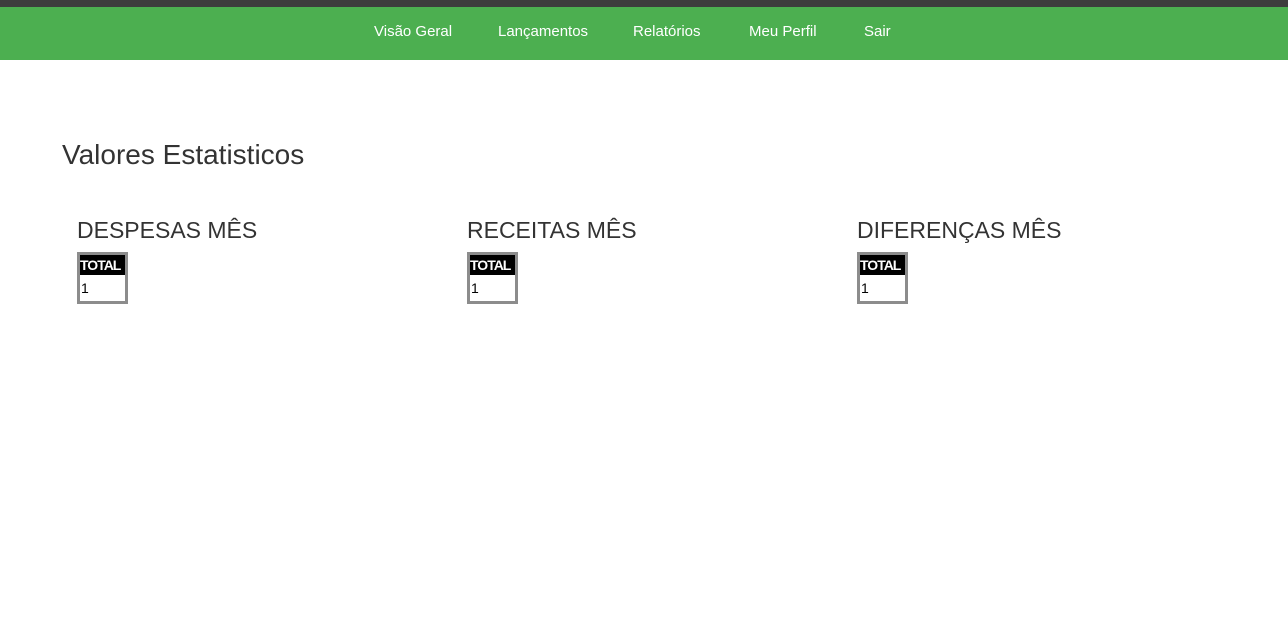 Image resolution: width=1288 pixels, height=638 pixels. Describe the element at coordinates (959, 230) in the screenshot. I see `stat-heading: DIFERENÇAS MÊS` at that location.